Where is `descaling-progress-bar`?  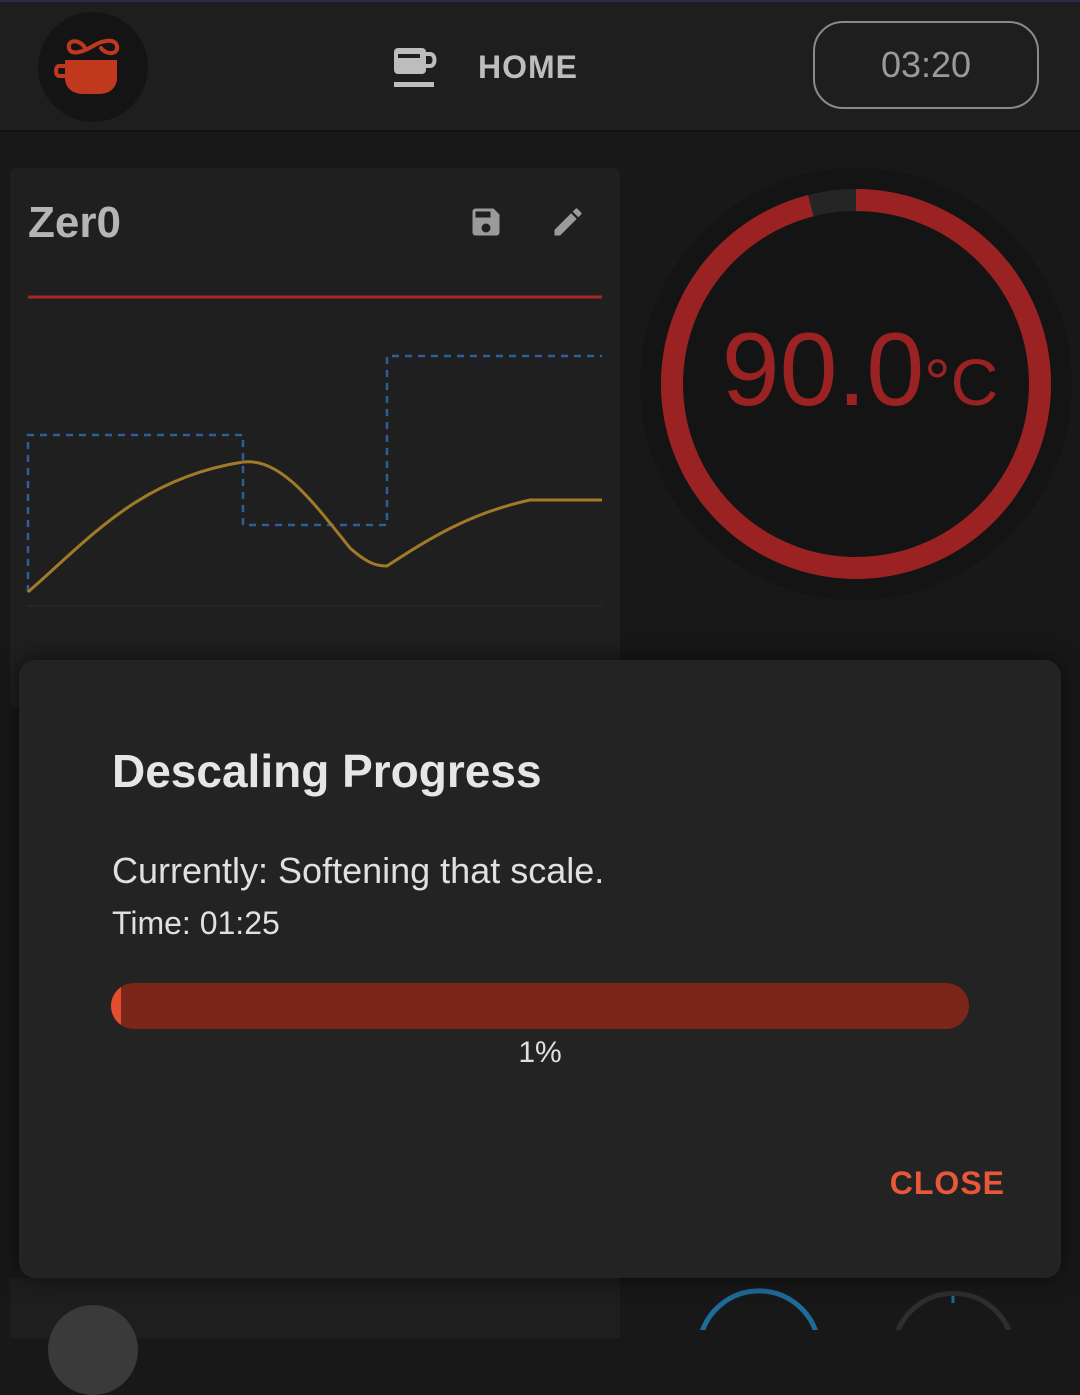
descaling-progress-bar is located at coordinates (540, 1006).